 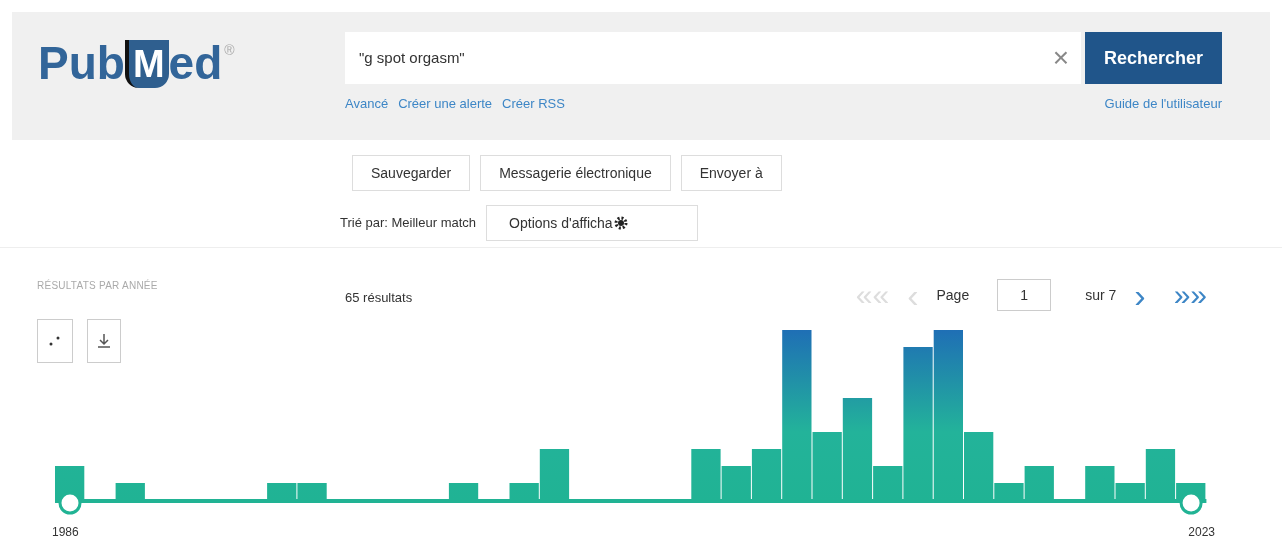 What do you see at coordinates (953, 295) in the screenshot?
I see `page-label: Page` at bounding box center [953, 295].